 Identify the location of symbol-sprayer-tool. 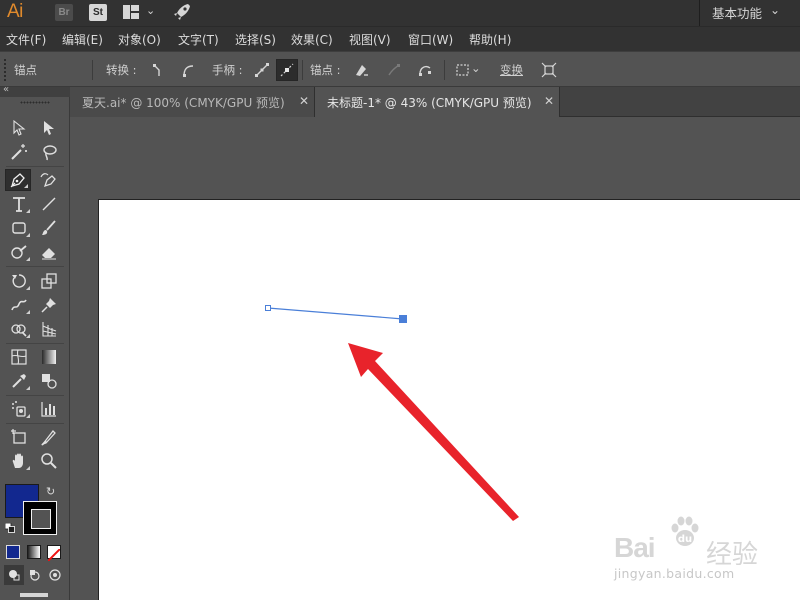
(19, 409).